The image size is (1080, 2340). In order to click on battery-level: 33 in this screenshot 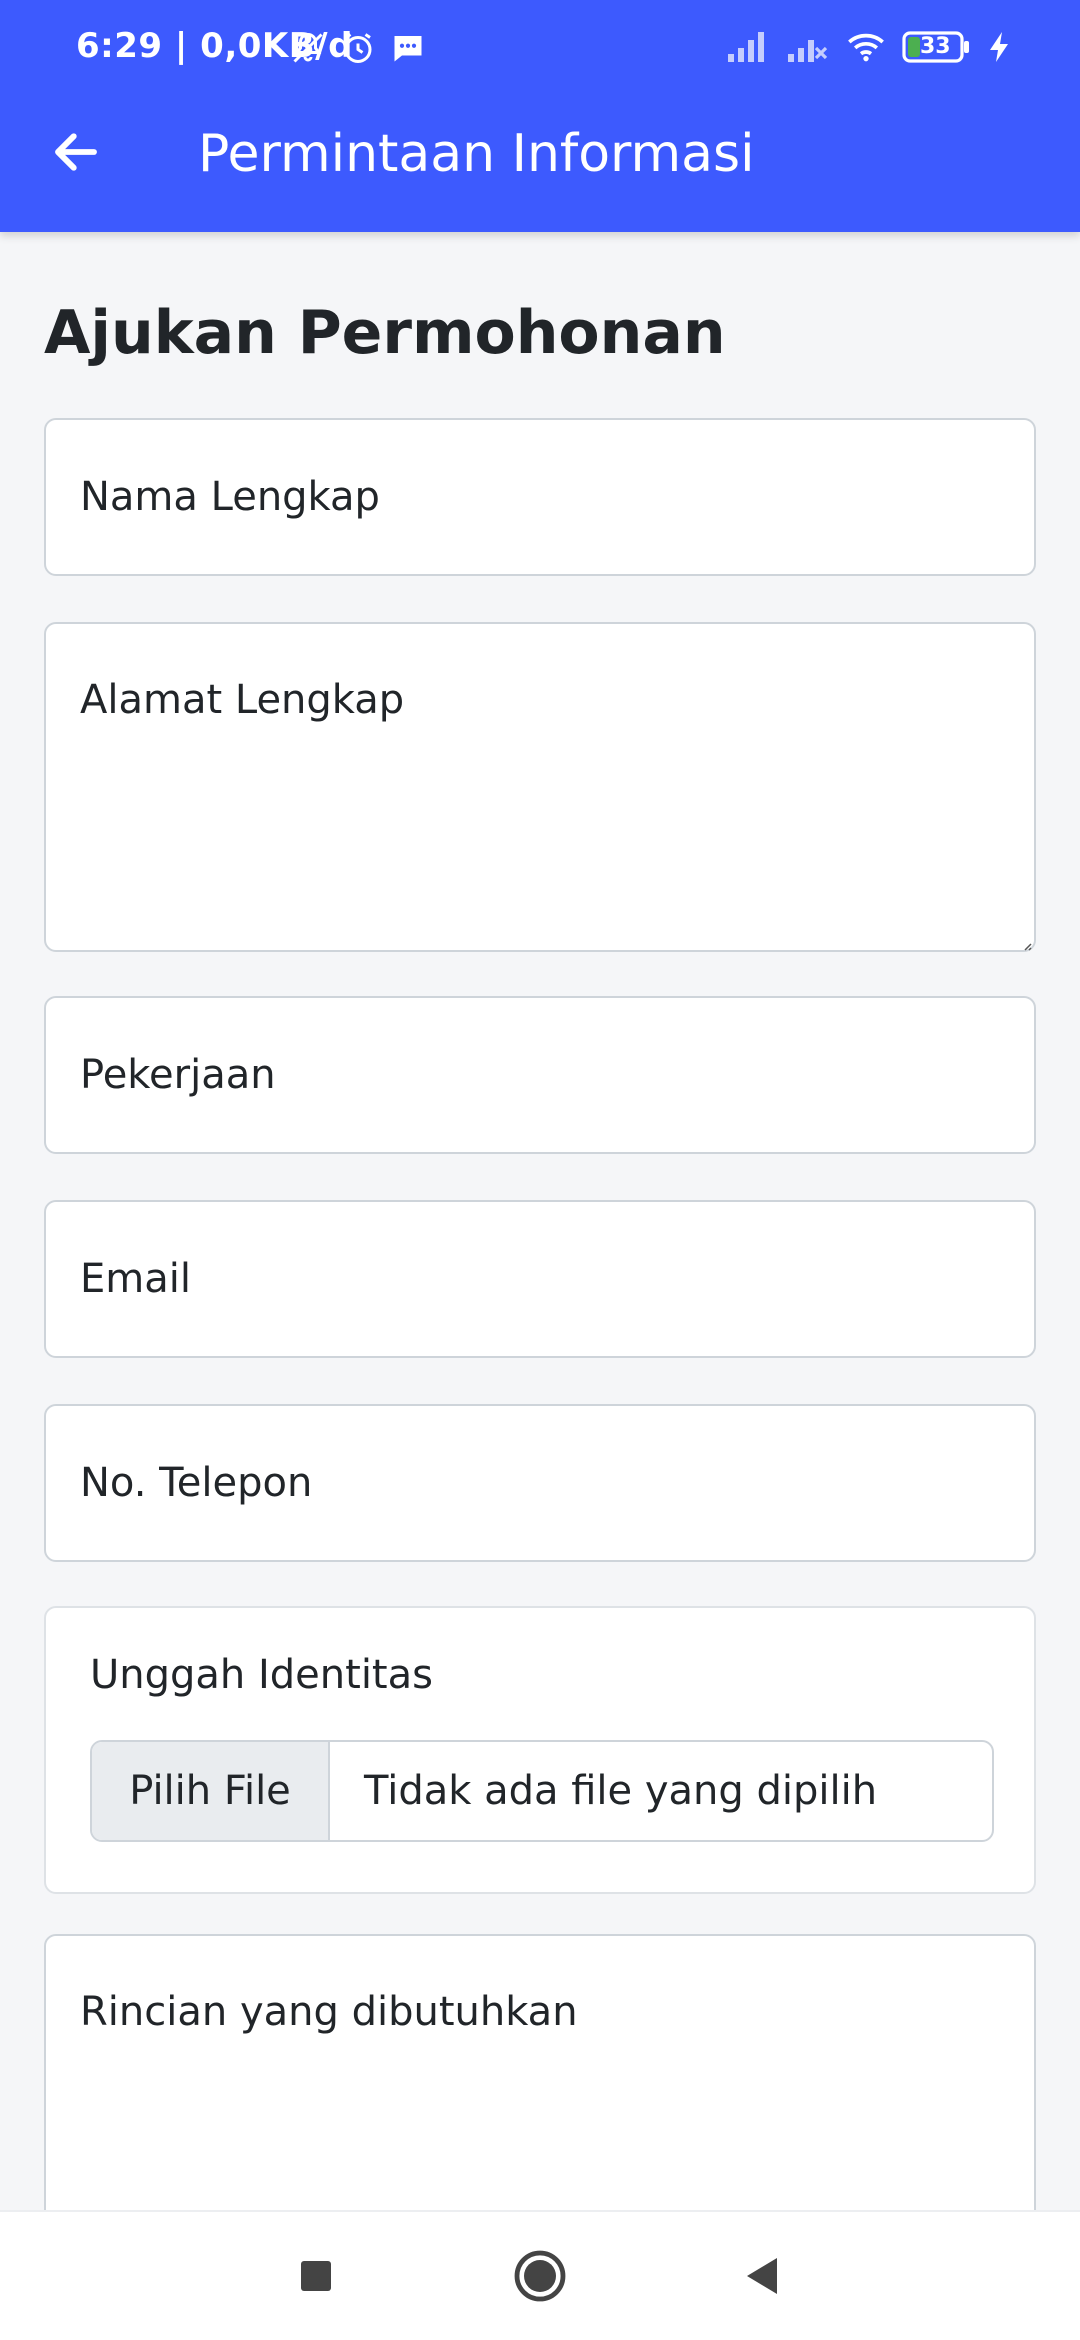, I will do `click(935, 46)`.